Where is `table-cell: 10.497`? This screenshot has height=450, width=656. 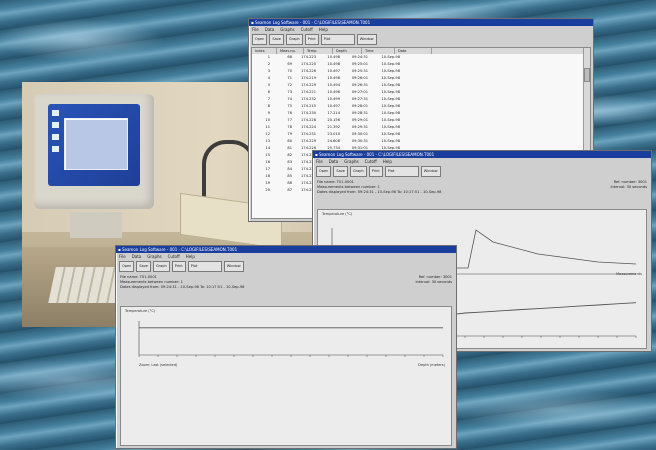
table-cell: 10.497 is located at coordinates (333, 106).